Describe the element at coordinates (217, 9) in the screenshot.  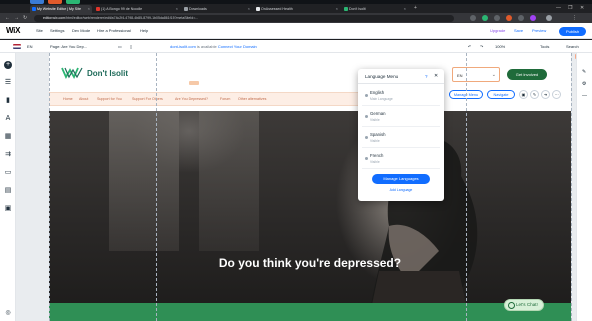
I see `browser-tab: Downloads ×` at that location.